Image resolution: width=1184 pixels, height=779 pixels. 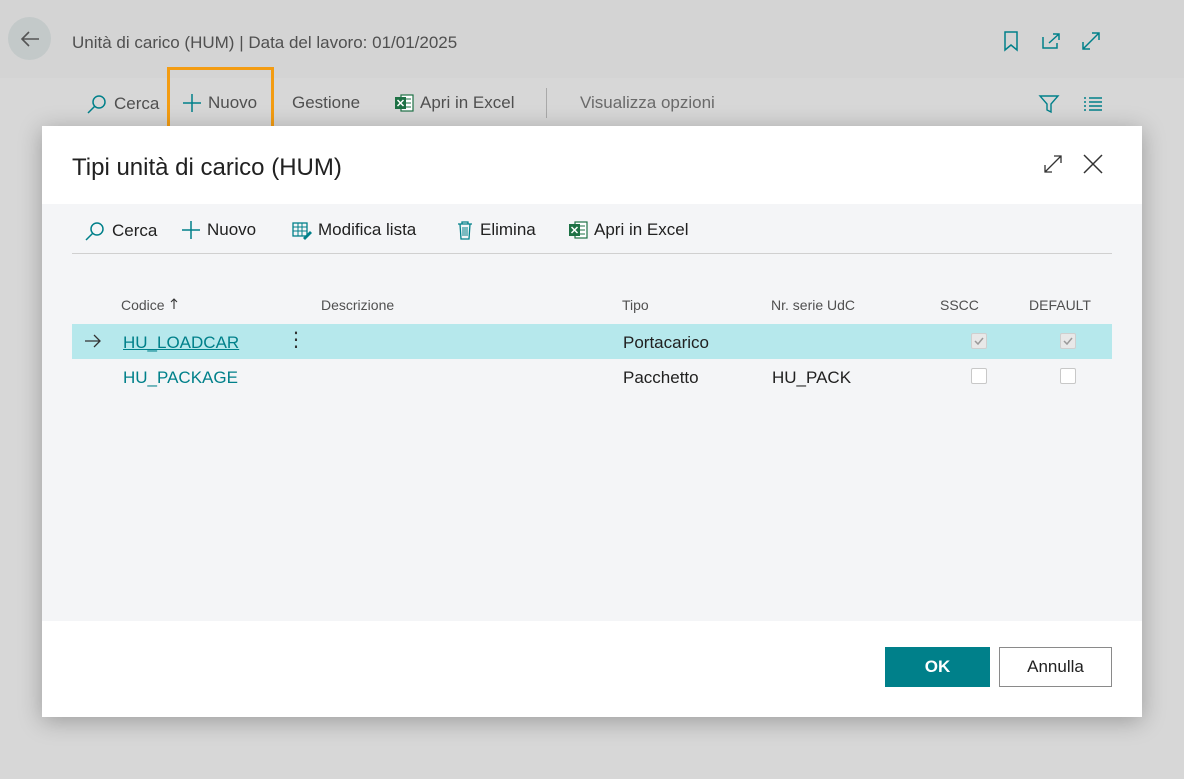 I want to click on row-code-link: HU_PACKAGE, so click(x=180, y=378).